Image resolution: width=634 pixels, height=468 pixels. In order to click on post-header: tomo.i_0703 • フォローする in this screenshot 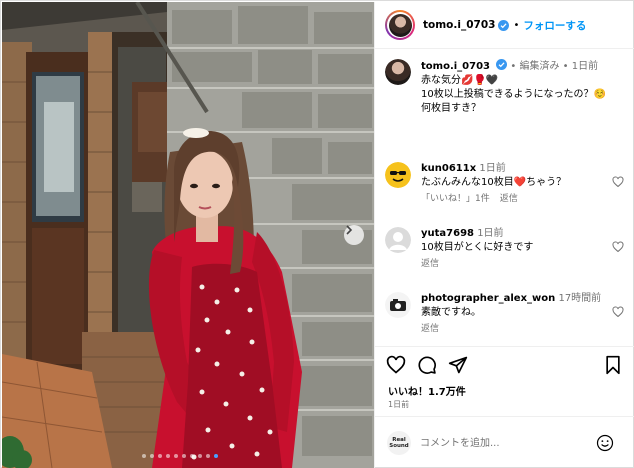, I will do `click(504, 25)`.